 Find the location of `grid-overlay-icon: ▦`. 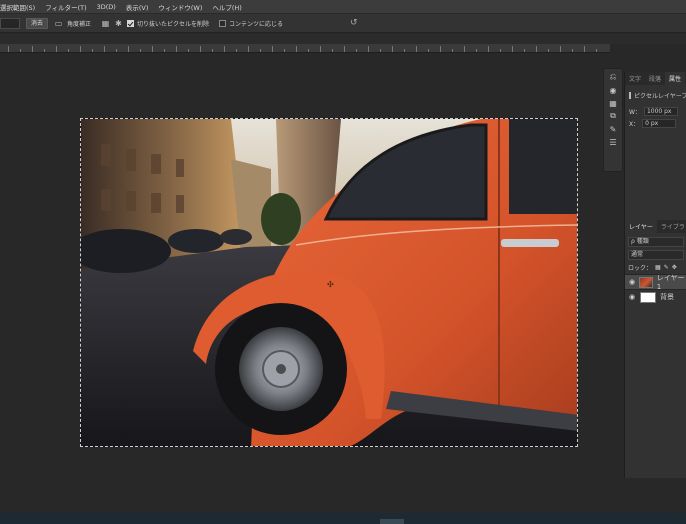

grid-overlay-icon: ▦ is located at coordinates (105, 23).